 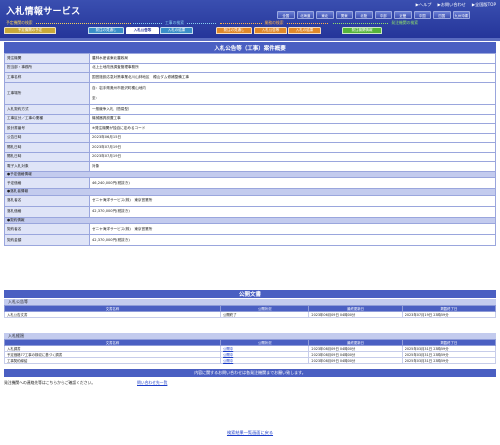 What do you see at coordinates (250, 294) in the screenshot?
I see `documents-title: 公開文書` at bounding box center [250, 294].